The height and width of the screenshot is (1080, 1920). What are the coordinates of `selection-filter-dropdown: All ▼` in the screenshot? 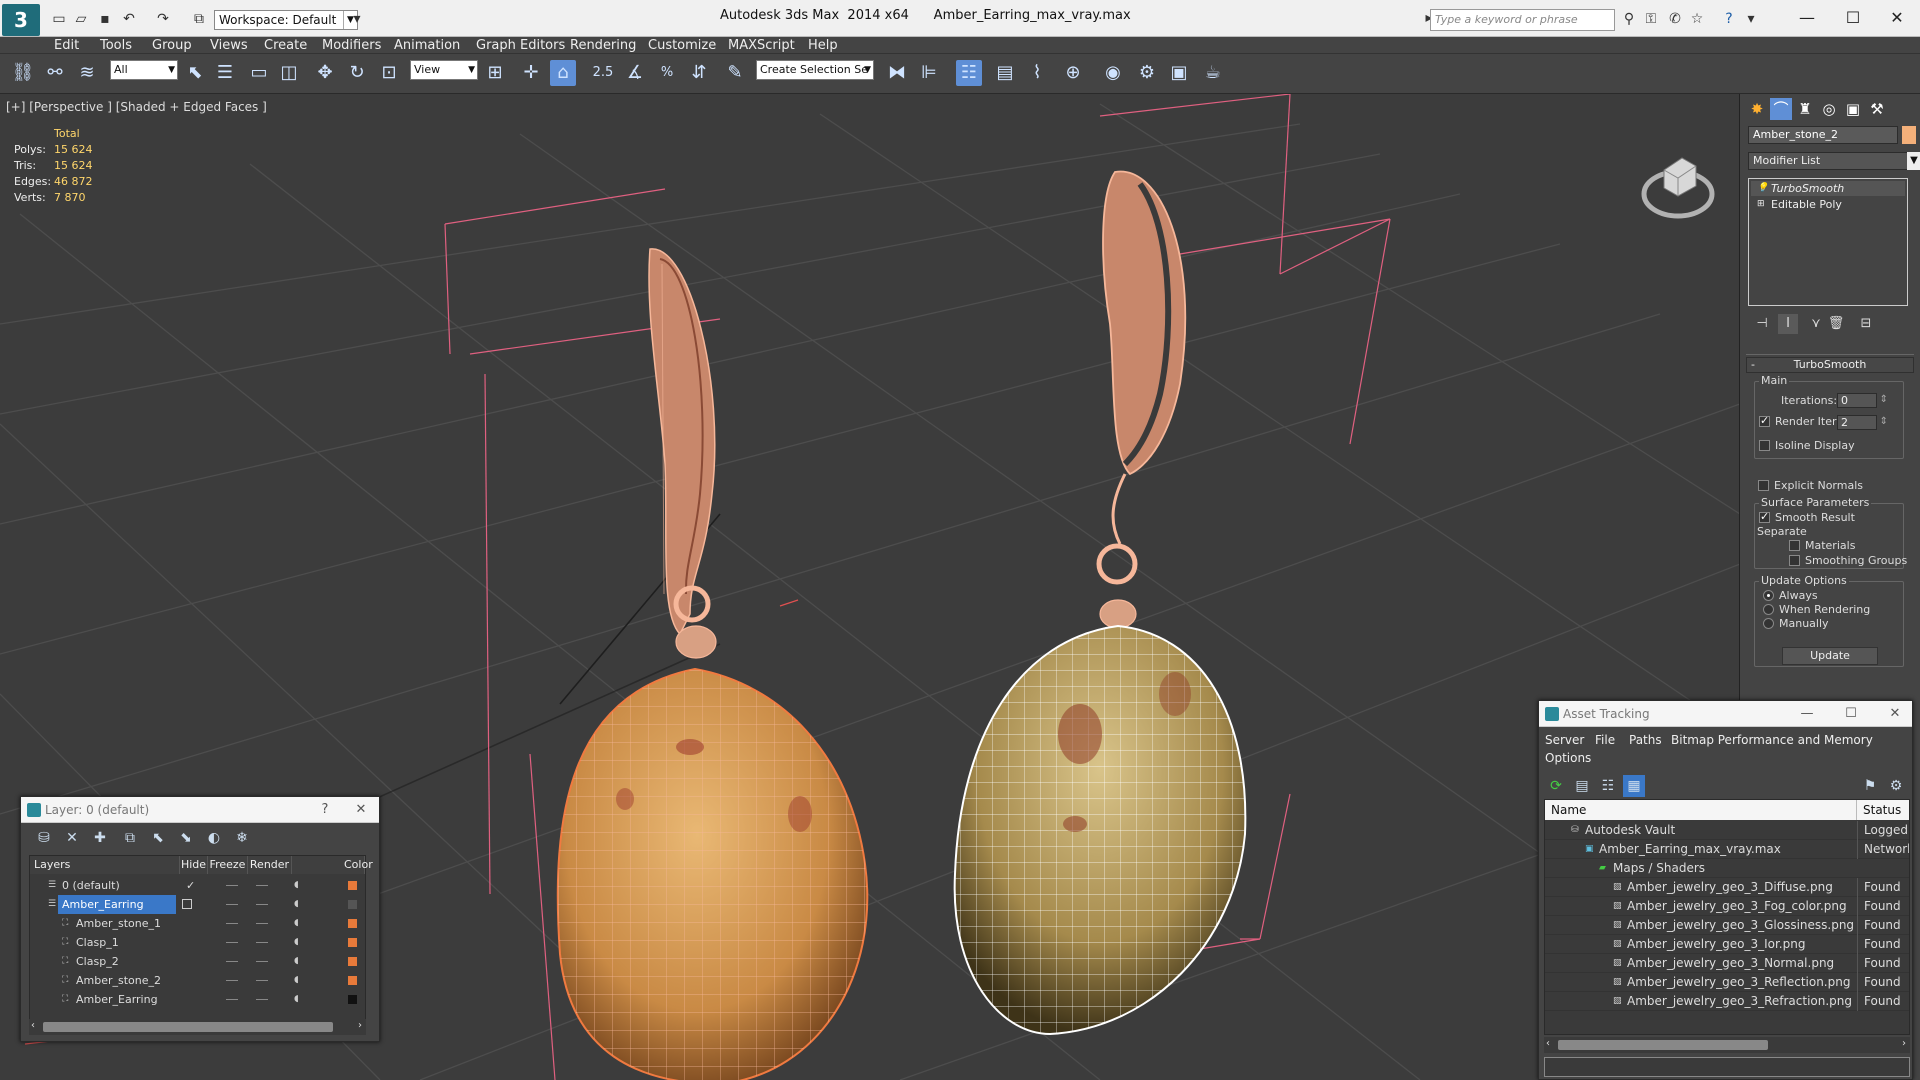 It's located at (144, 70).